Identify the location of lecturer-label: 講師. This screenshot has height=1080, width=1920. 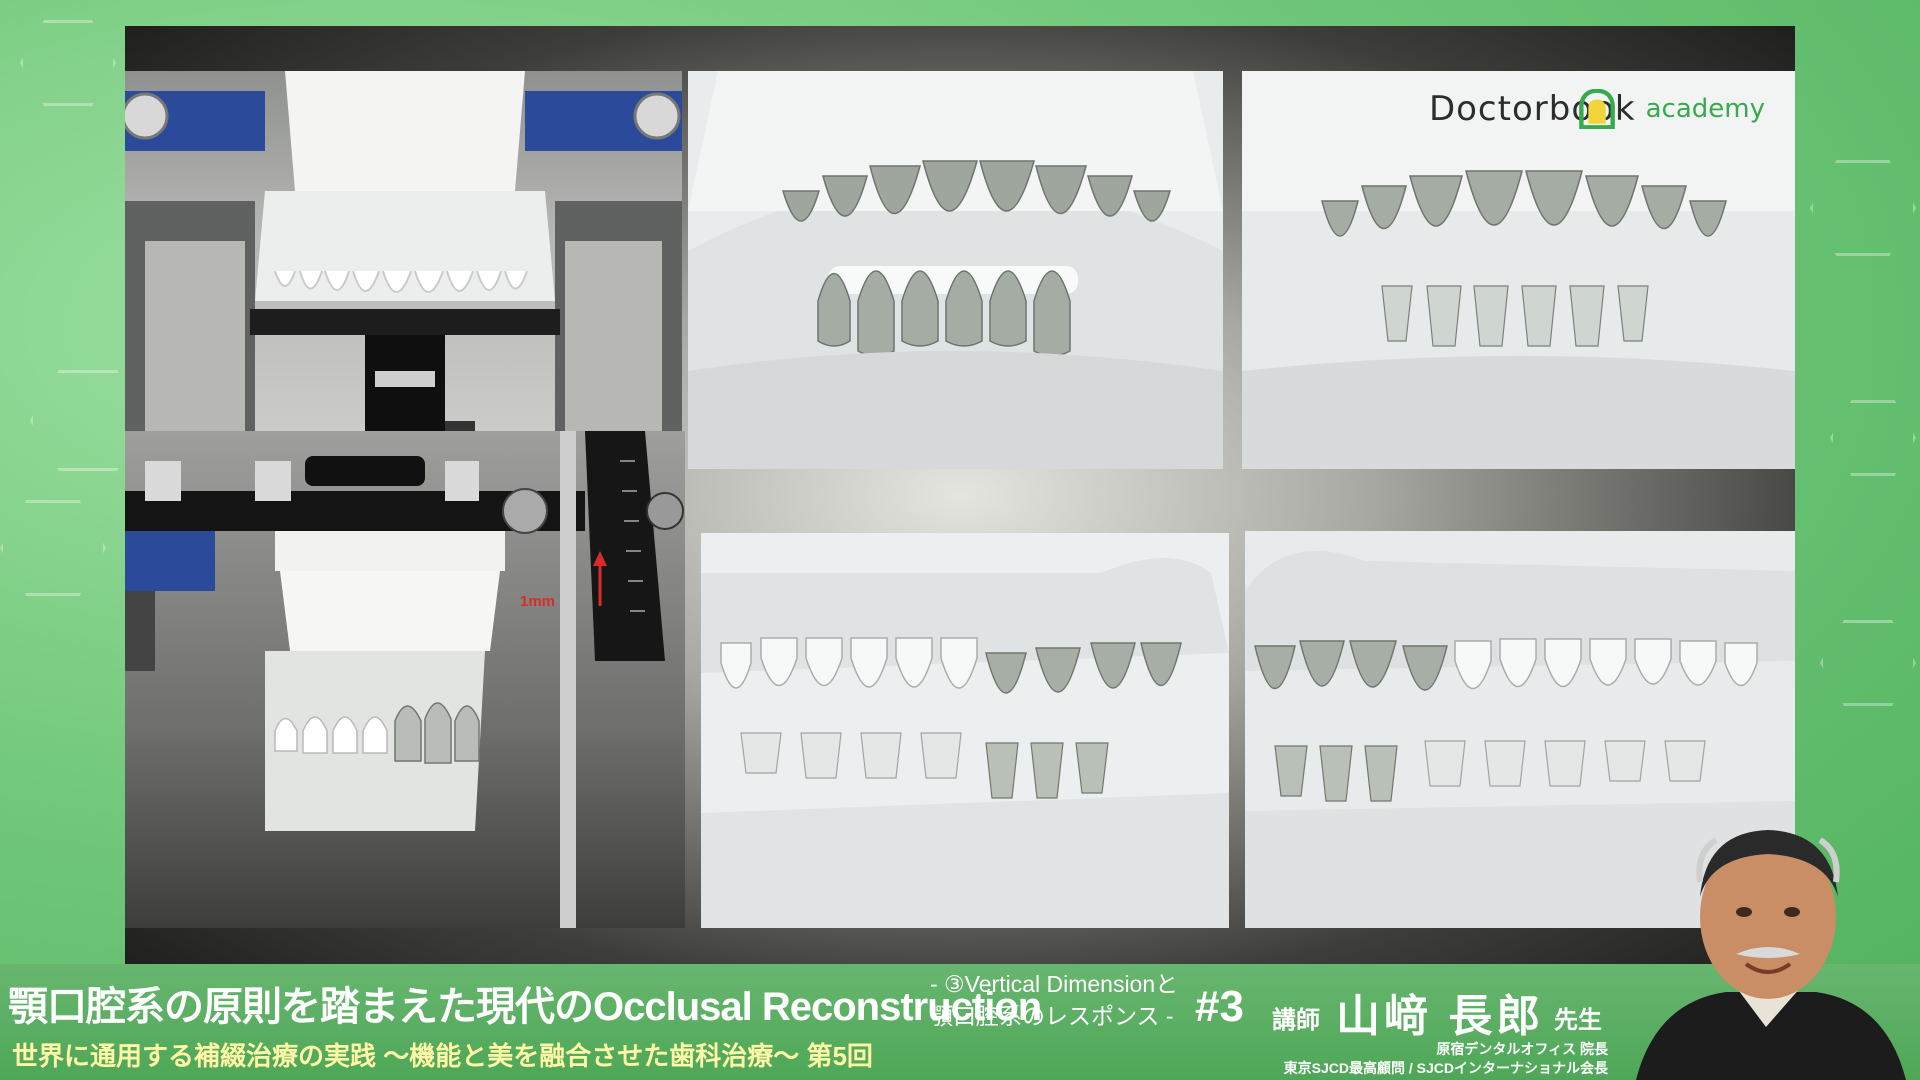
(1296, 1020).